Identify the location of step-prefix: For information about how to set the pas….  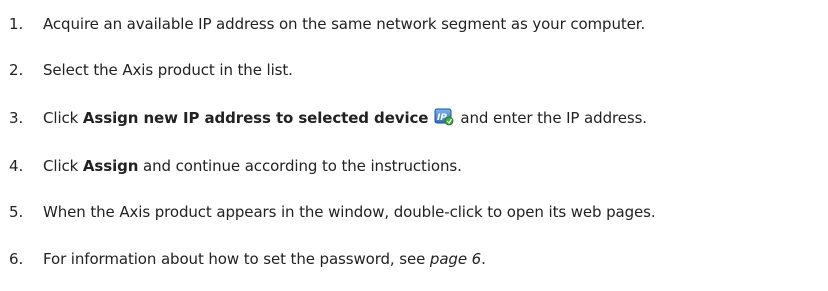
(236, 259).